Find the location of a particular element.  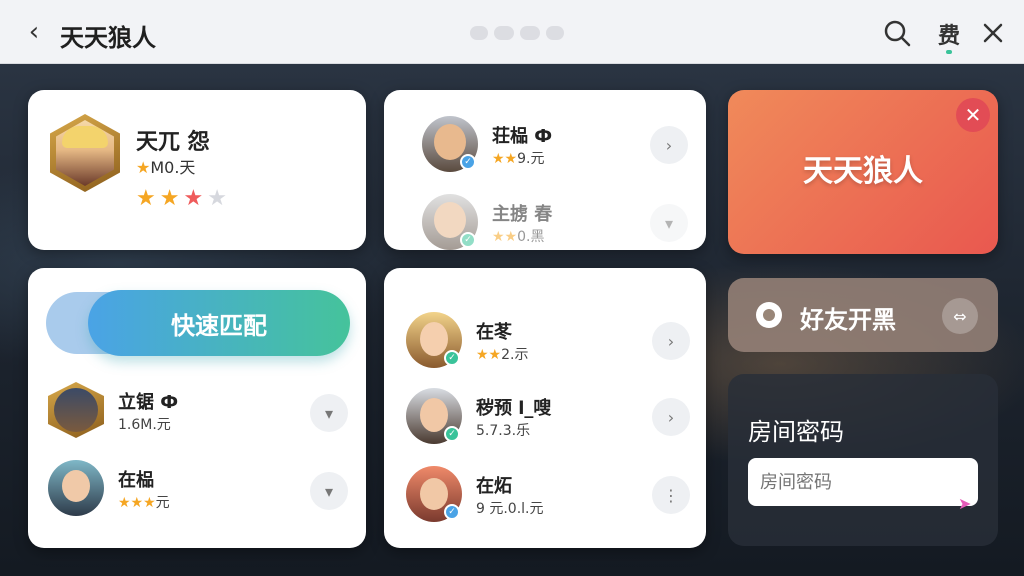

friends-play-button: 好友开黑 ⇔ is located at coordinates (863, 315).